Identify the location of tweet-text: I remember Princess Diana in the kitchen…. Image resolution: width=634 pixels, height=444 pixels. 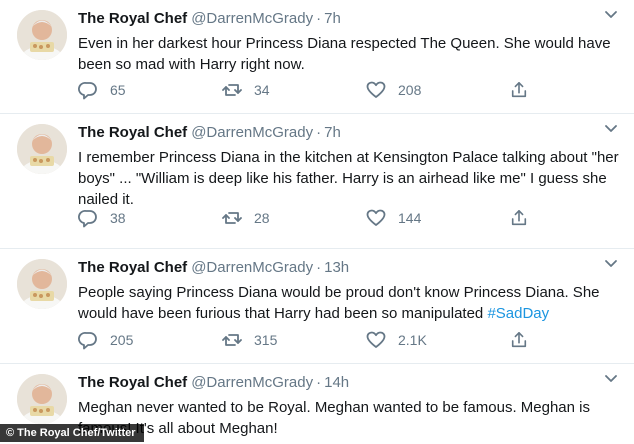
(348, 178).